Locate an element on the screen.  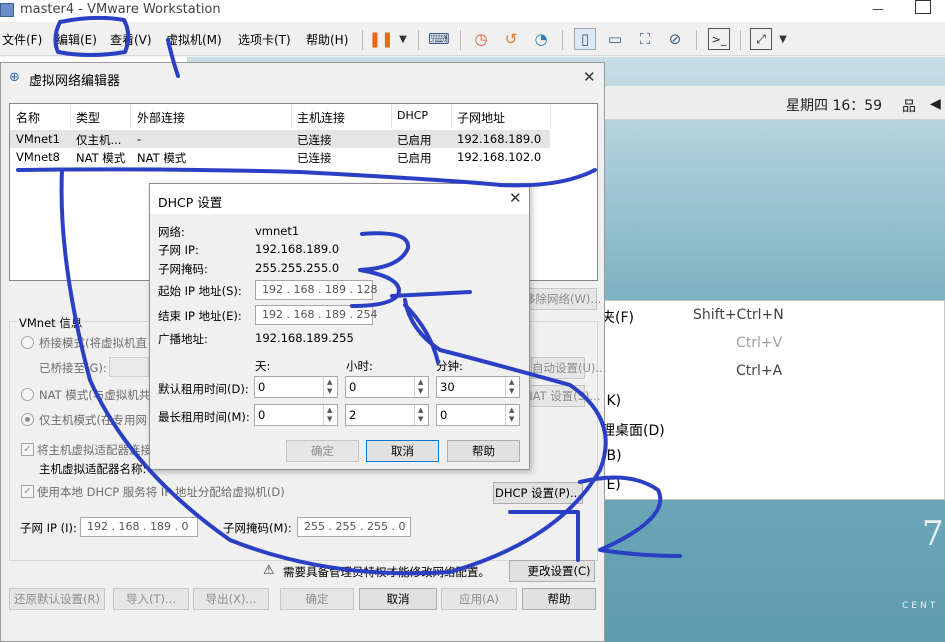
subnet-ip-value: 192.168.189.0 is located at coordinates (297, 249).